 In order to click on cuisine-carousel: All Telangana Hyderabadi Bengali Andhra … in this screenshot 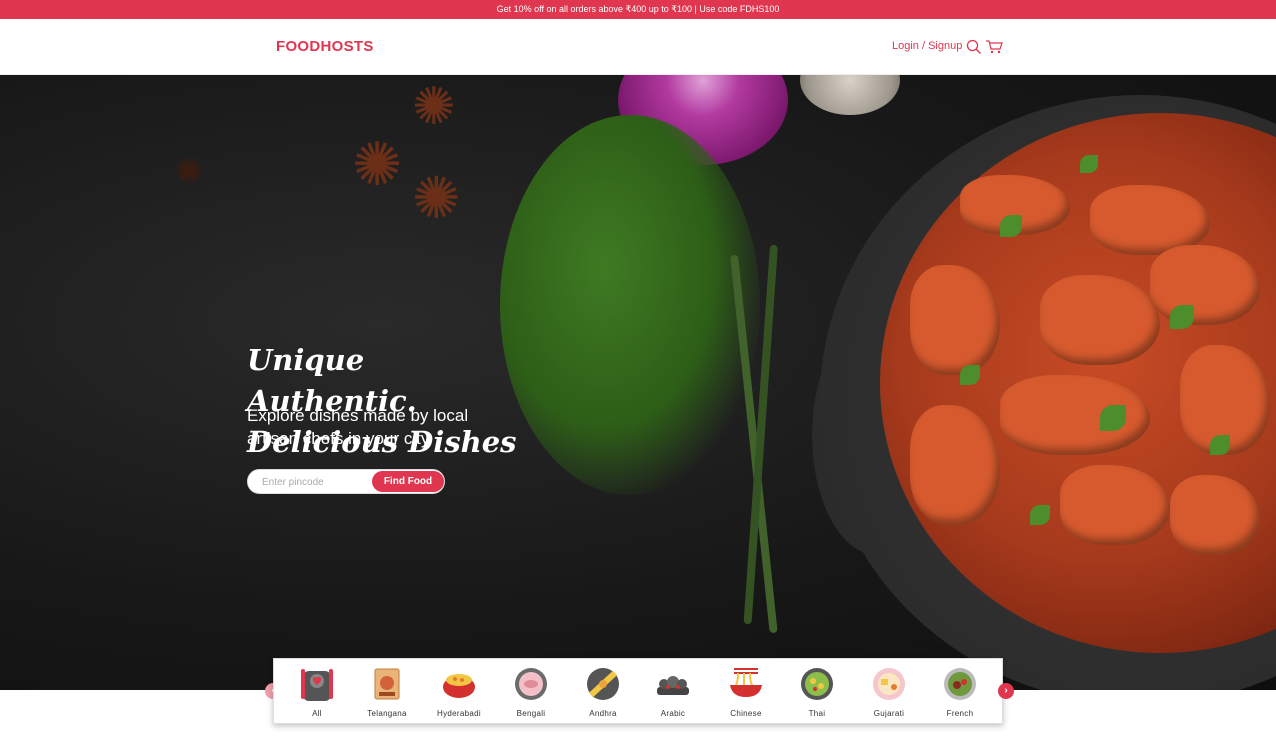, I will do `click(638, 691)`.